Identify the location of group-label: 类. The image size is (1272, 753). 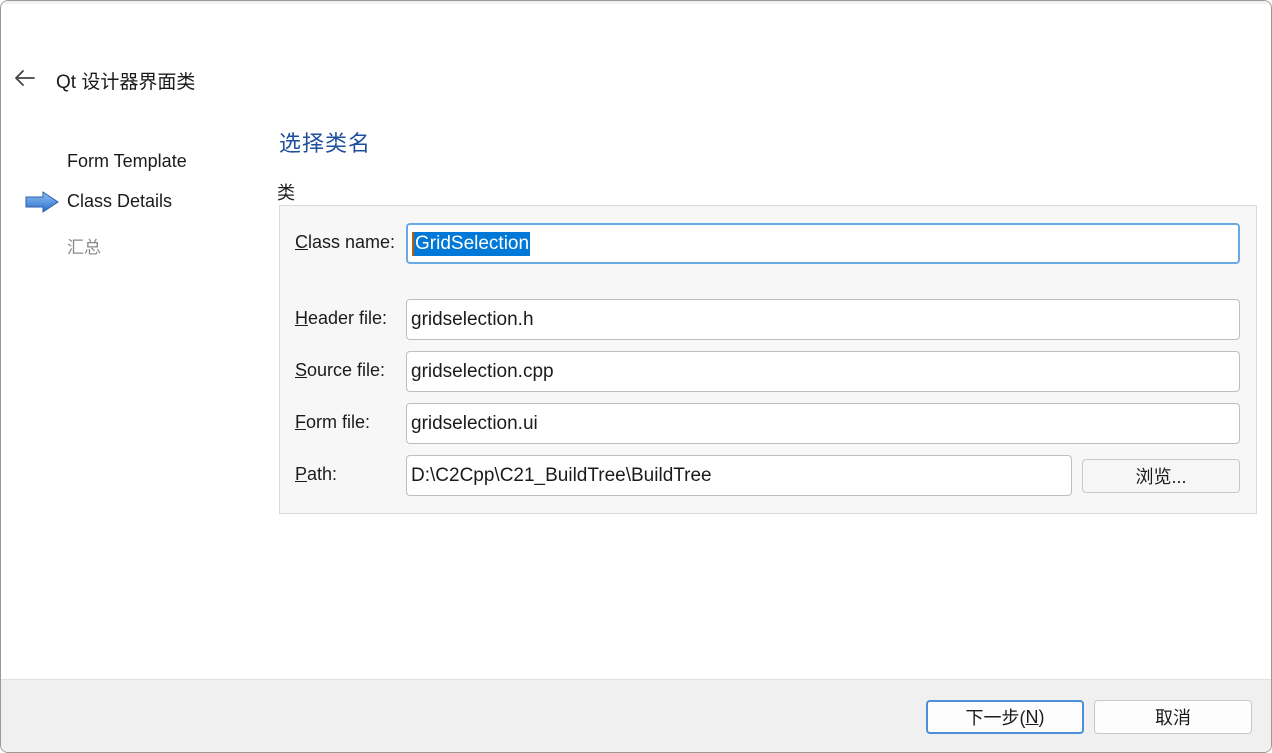
(286, 193).